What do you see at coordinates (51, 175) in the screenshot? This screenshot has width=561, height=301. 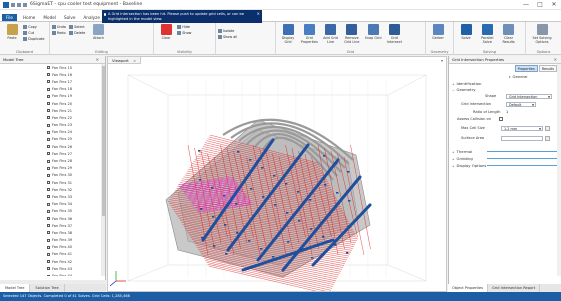 I see `tree-item: Fan Fins 30` at bounding box center [51, 175].